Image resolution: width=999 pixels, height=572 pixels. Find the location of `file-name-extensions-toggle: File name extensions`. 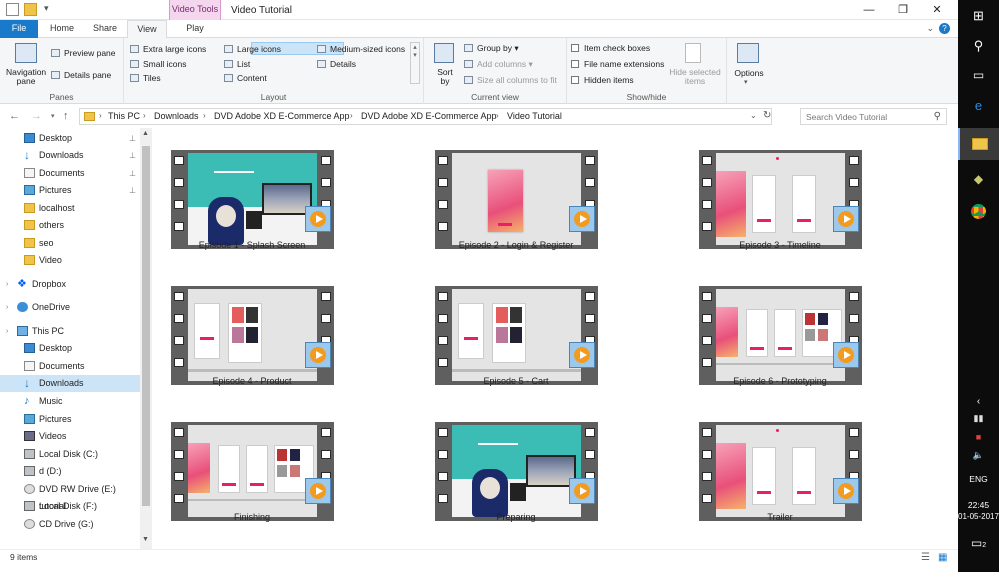

file-name-extensions-toggle: File name extensions is located at coordinates (617, 64).